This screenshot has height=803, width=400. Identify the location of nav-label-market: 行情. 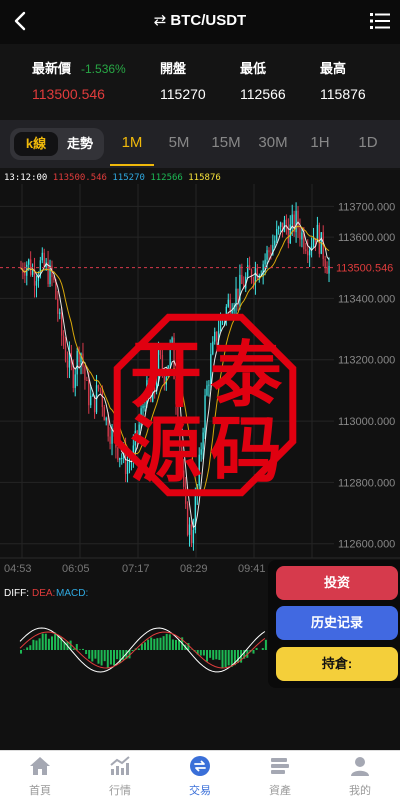
(120, 791).